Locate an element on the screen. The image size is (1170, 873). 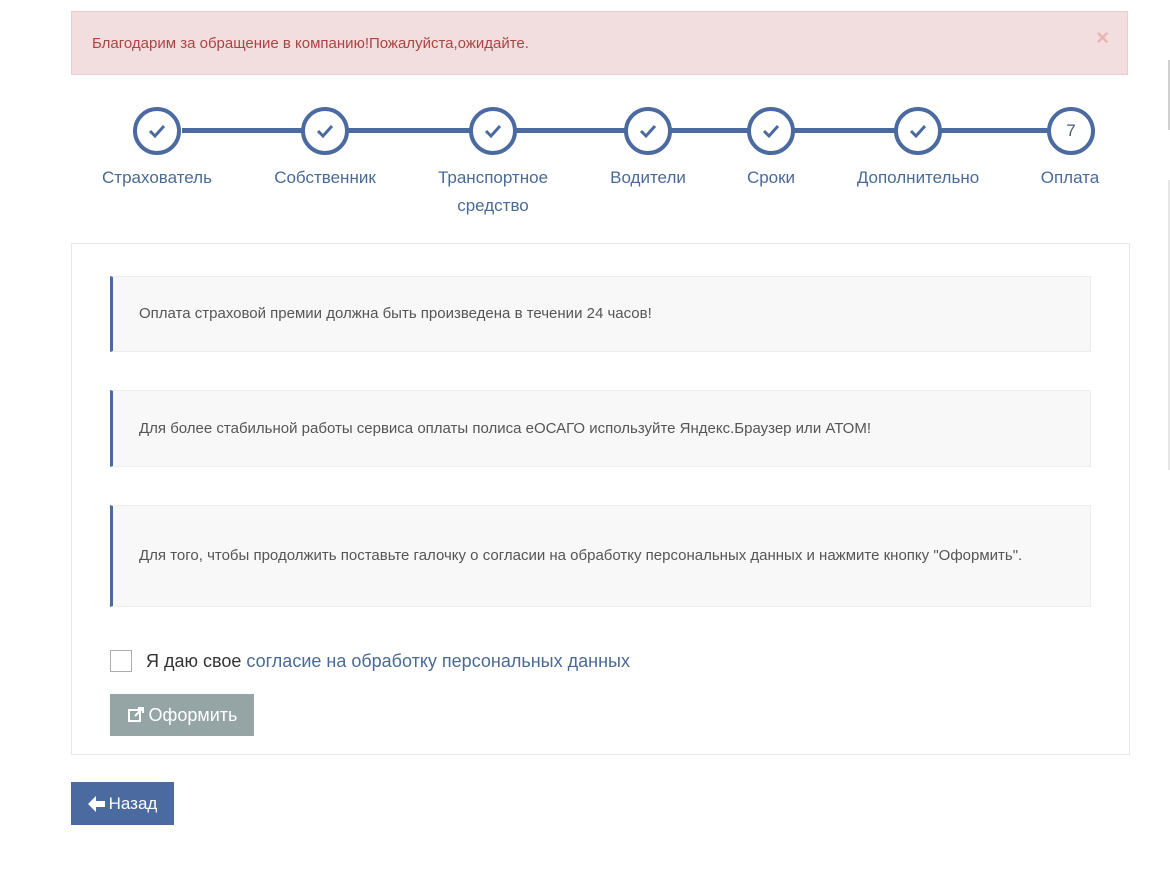
submit-button: Оформить is located at coordinates (182, 715).